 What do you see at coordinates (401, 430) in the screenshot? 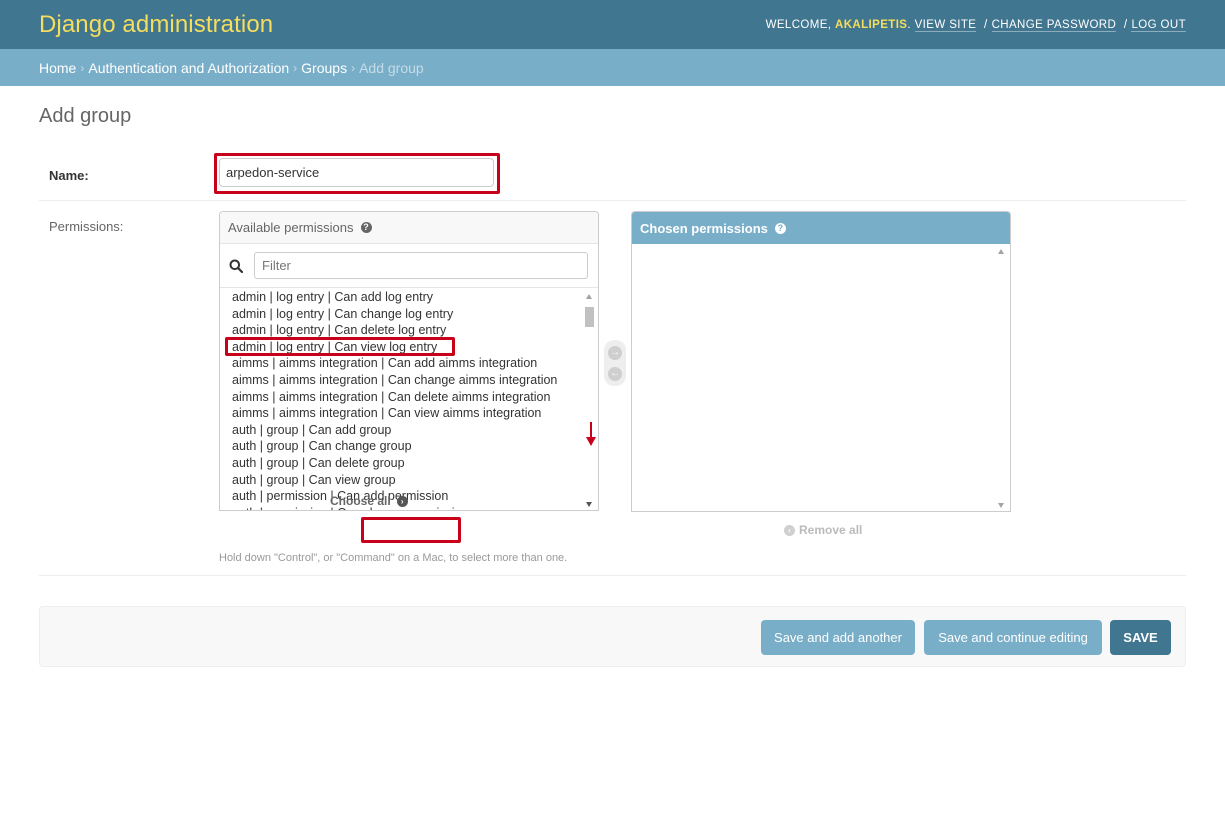
I see `permission-option: auth | group | Can add group` at bounding box center [401, 430].